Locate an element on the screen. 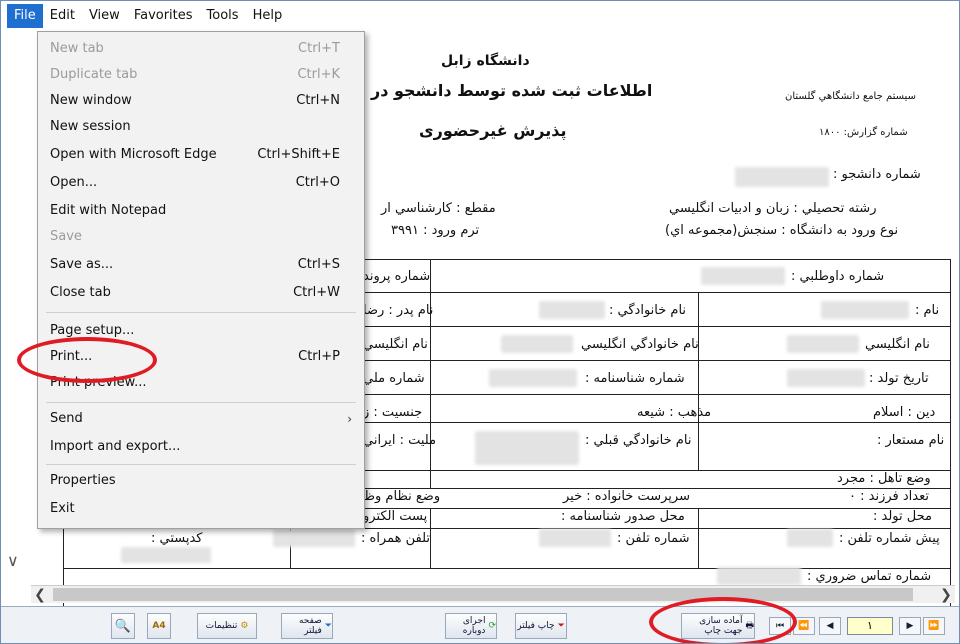 The width and height of the screenshot is (960, 644). menu-bar: File Edit View Favorites Tools Help is located at coordinates (480, 16).